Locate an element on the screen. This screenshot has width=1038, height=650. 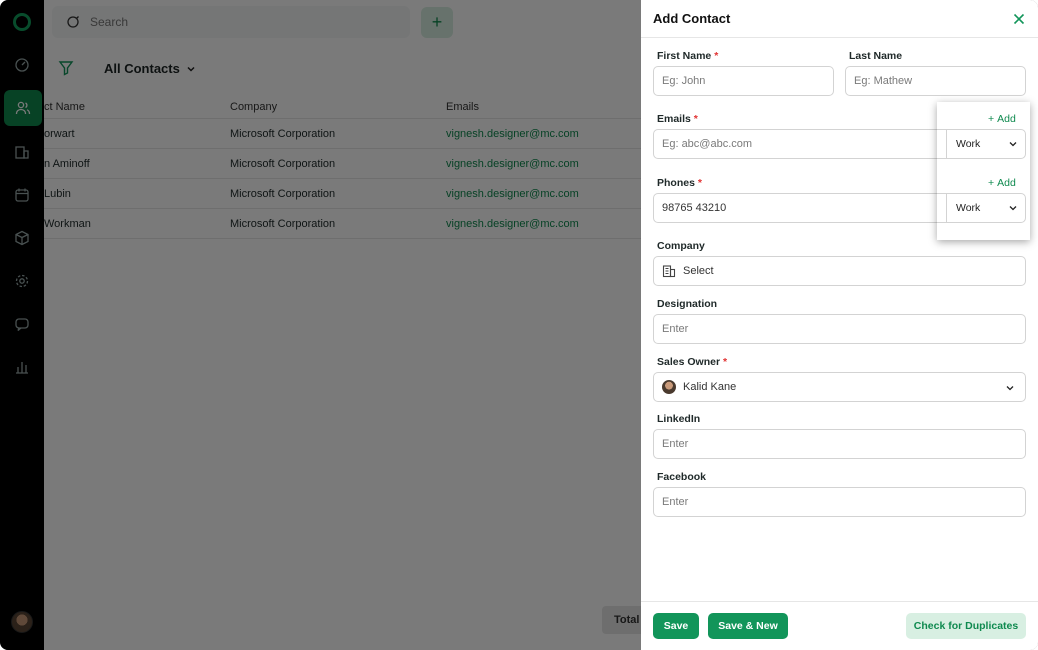
email-type-value: Work is located at coordinates (968, 144).